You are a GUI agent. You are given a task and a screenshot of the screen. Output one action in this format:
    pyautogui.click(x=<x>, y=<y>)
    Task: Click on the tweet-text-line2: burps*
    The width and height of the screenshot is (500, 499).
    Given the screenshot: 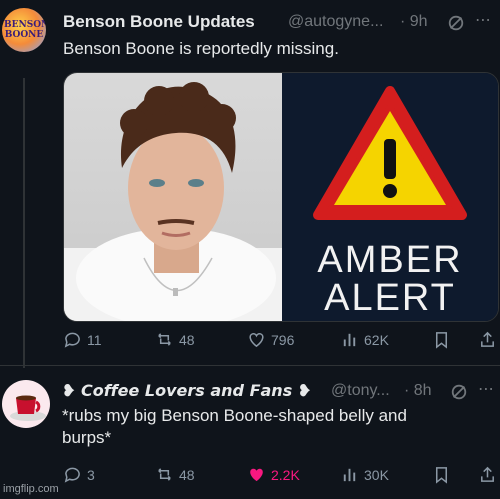 What is the action you would take?
    pyautogui.click(x=87, y=437)
    